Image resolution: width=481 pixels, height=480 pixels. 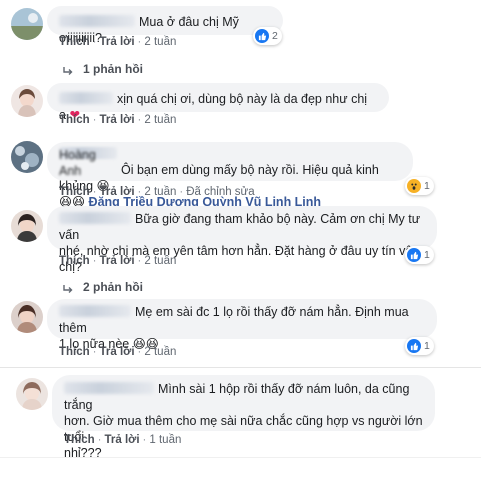 I want to click on view-replies-link: 1 phản hồi, so click(x=103, y=69).